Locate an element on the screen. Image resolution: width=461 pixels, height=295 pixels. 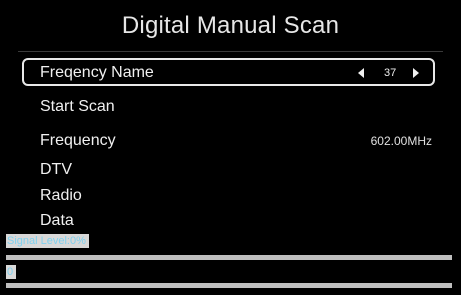
menu-item-frequency-name: Freqency Name 37 is located at coordinates (240, 73).